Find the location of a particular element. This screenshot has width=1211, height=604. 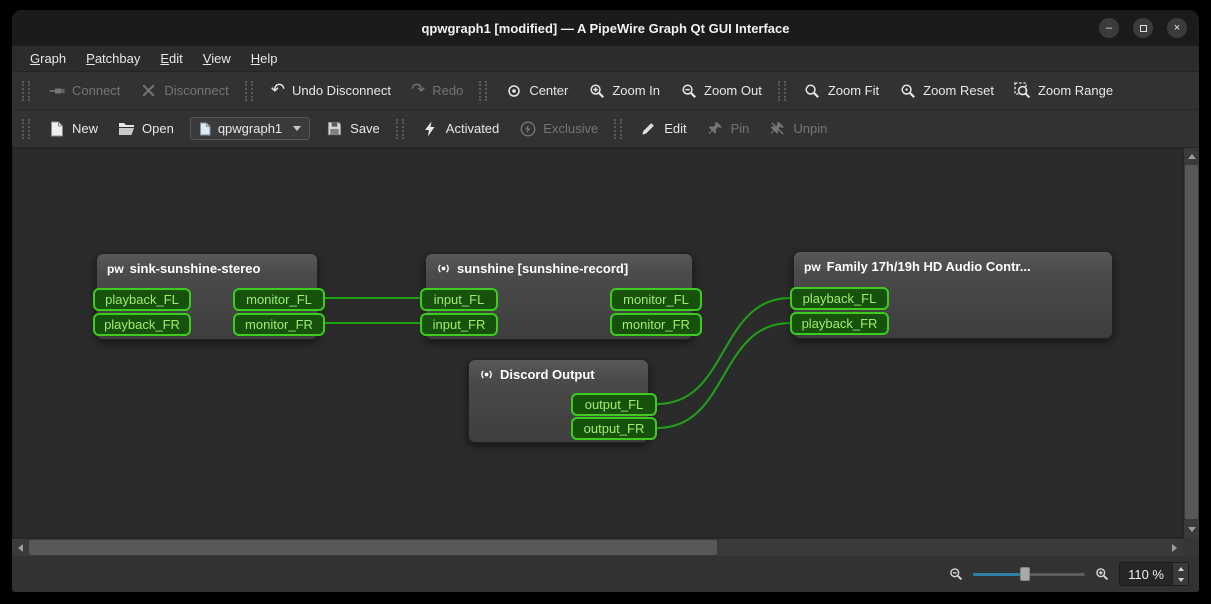

disconnect-button: Disconnect is located at coordinates (184, 90).